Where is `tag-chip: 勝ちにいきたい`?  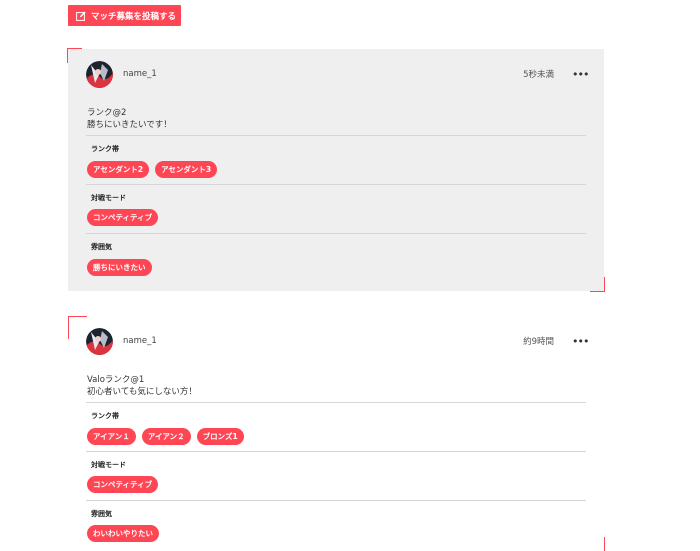 tag-chip: 勝ちにいきたい is located at coordinates (119, 267).